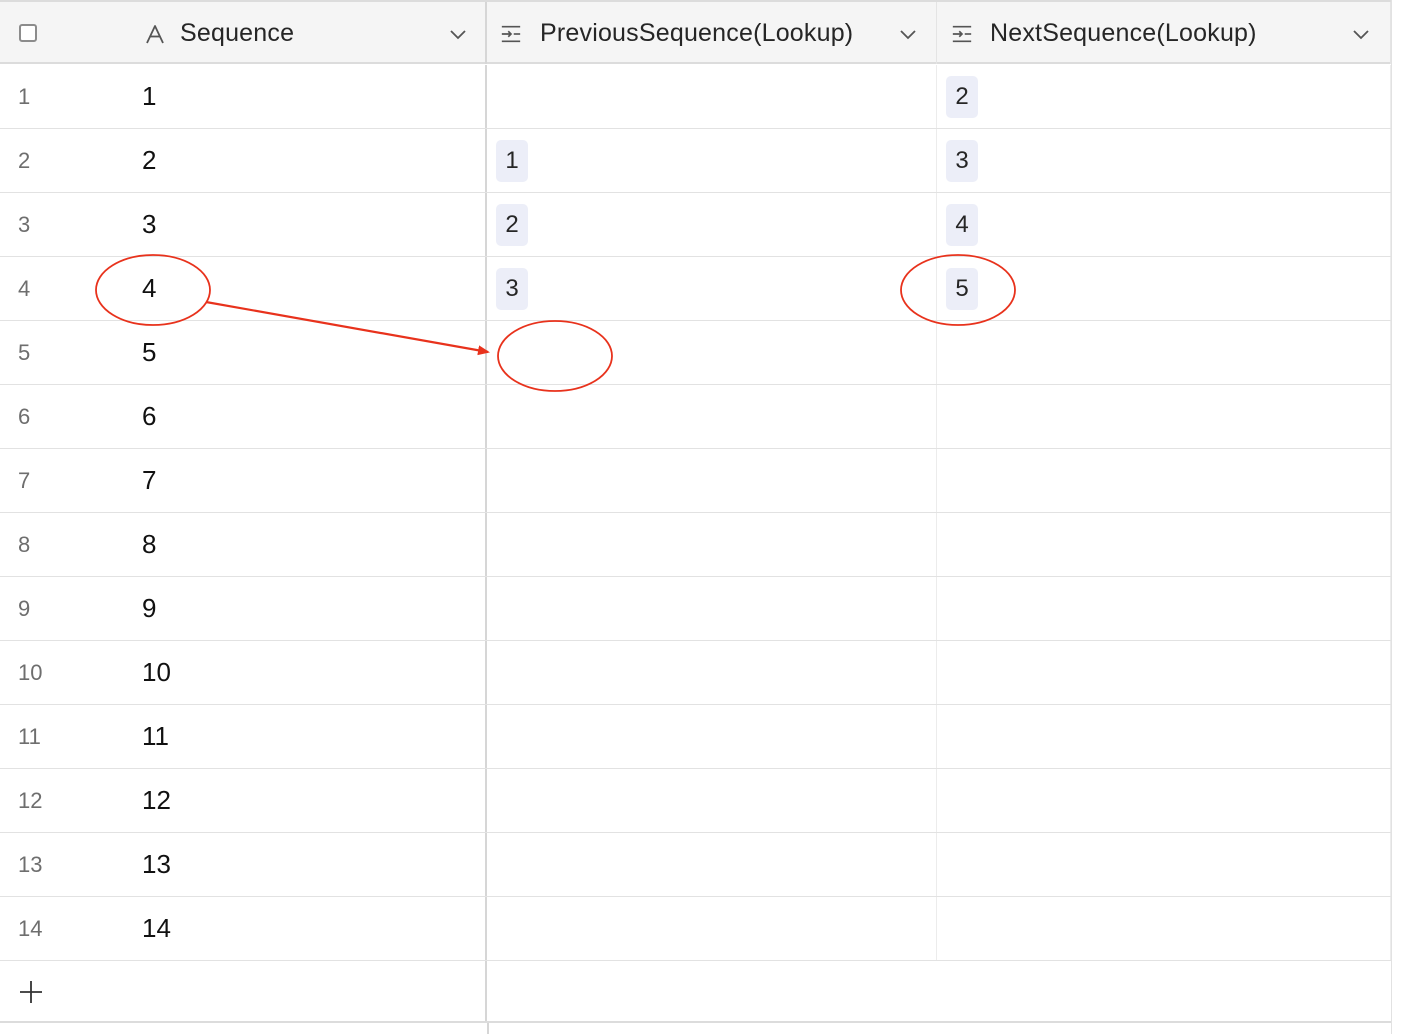 This screenshot has width=1410, height=1034. I want to click on lookup-tag: 4, so click(962, 225).